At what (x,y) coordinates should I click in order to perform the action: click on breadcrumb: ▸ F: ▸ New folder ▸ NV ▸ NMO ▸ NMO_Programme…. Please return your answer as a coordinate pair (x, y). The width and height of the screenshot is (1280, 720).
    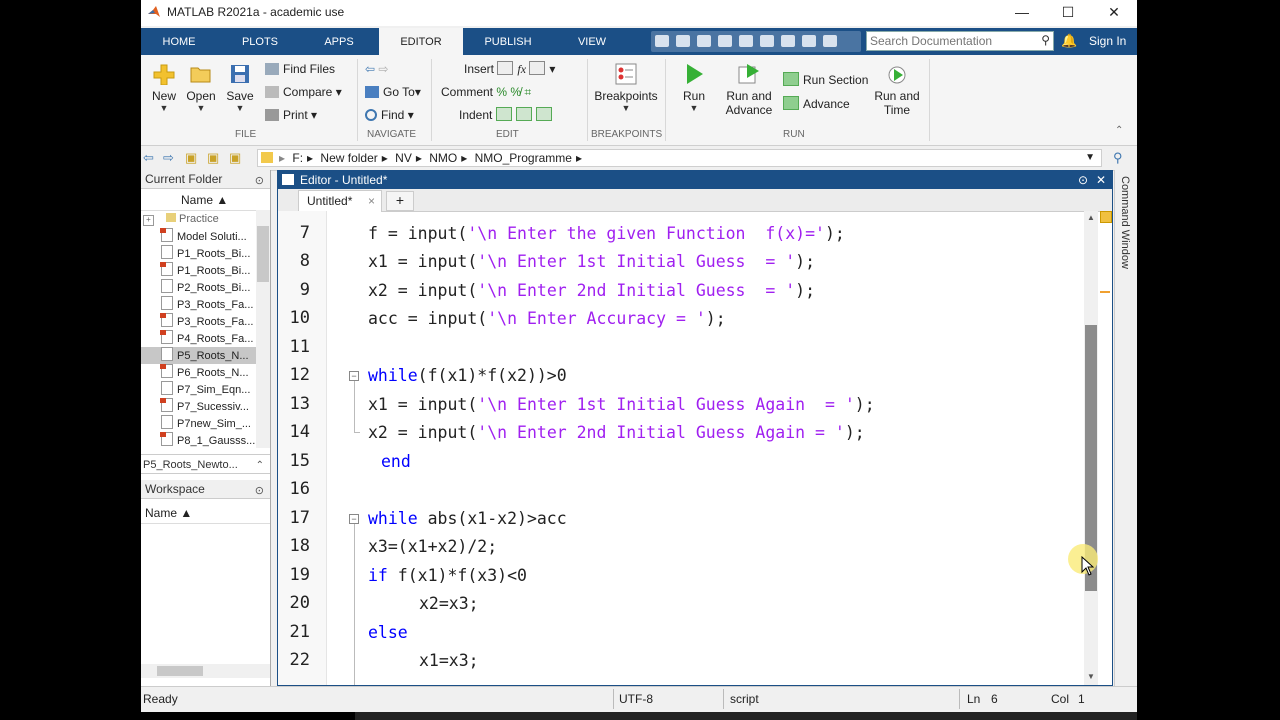
    Looking at the image, I should click on (679, 158).